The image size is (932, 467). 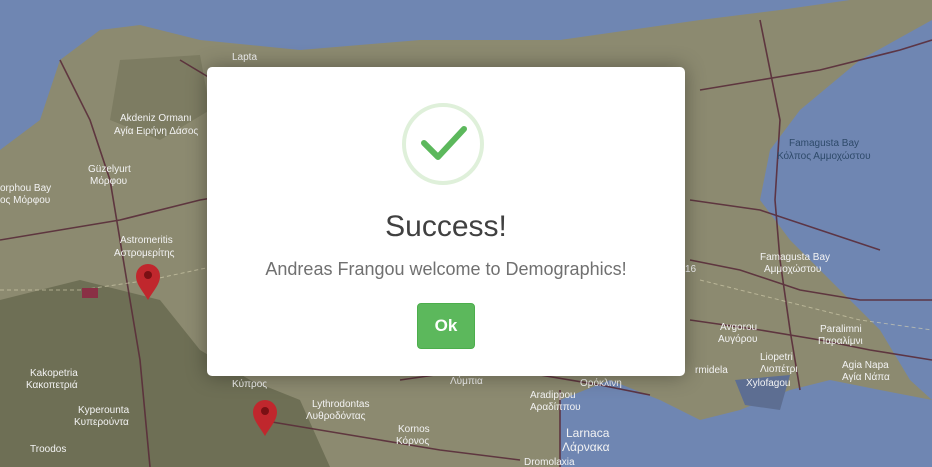 What do you see at coordinates (446, 326) in the screenshot?
I see `ok-button: Ok` at bounding box center [446, 326].